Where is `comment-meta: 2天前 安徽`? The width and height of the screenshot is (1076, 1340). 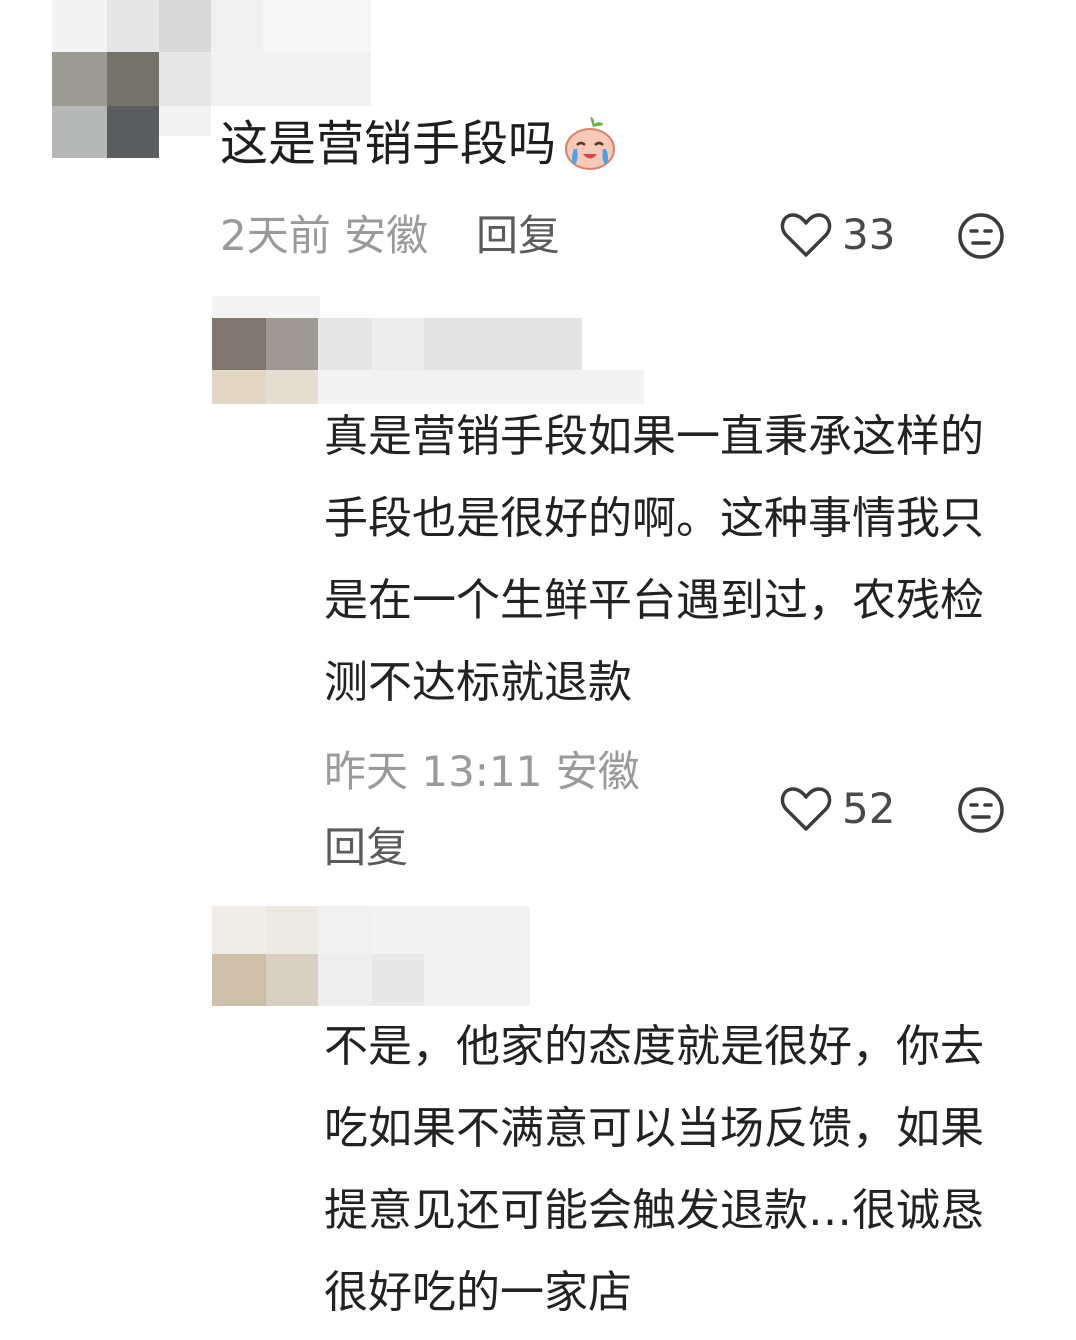 comment-meta: 2天前 安徽 is located at coordinates (324, 236).